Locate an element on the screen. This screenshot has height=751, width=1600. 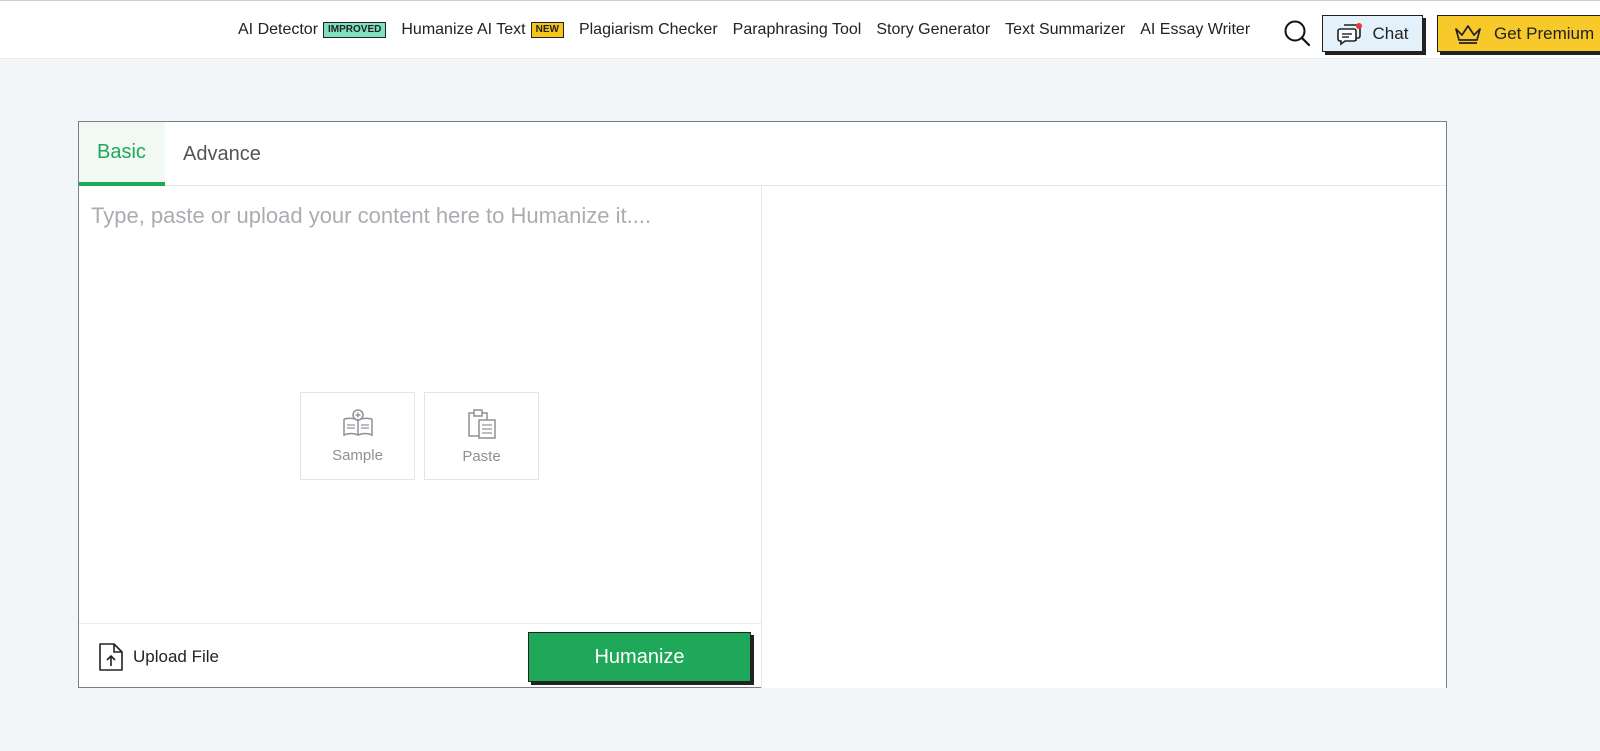
nav-item-label: Paraphrasing Tool is located at coordinates (797, 29).